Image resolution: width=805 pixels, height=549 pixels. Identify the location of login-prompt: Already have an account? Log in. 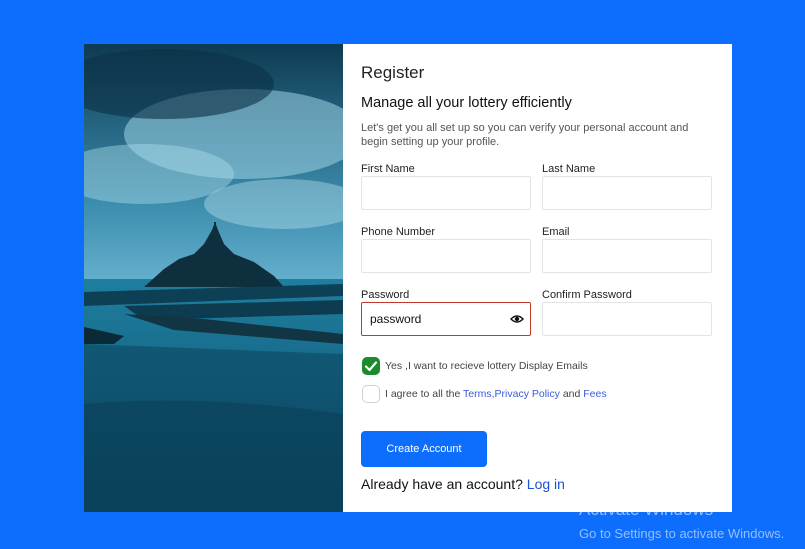
(463, 484).